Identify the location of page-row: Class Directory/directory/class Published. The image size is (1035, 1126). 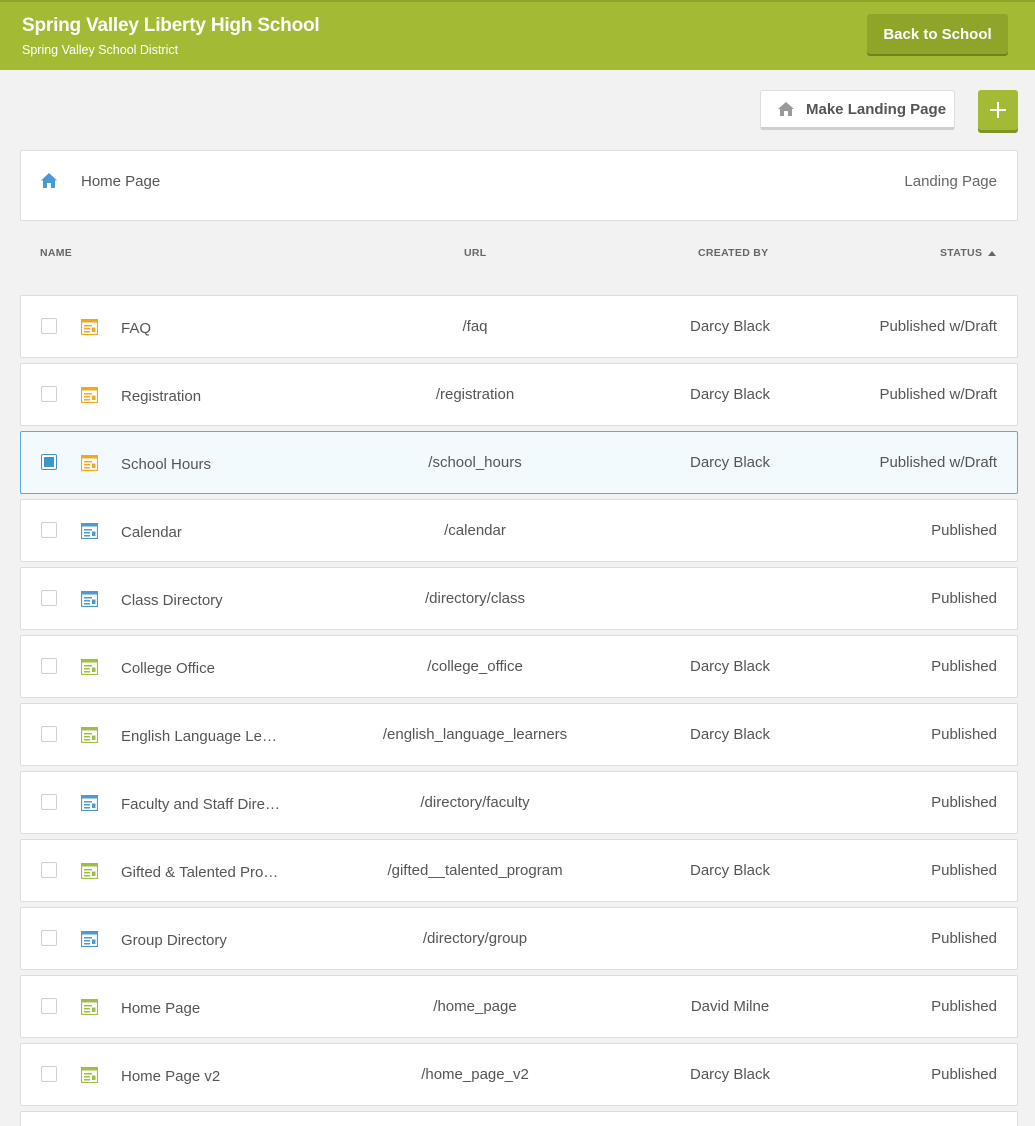
(519, 598).